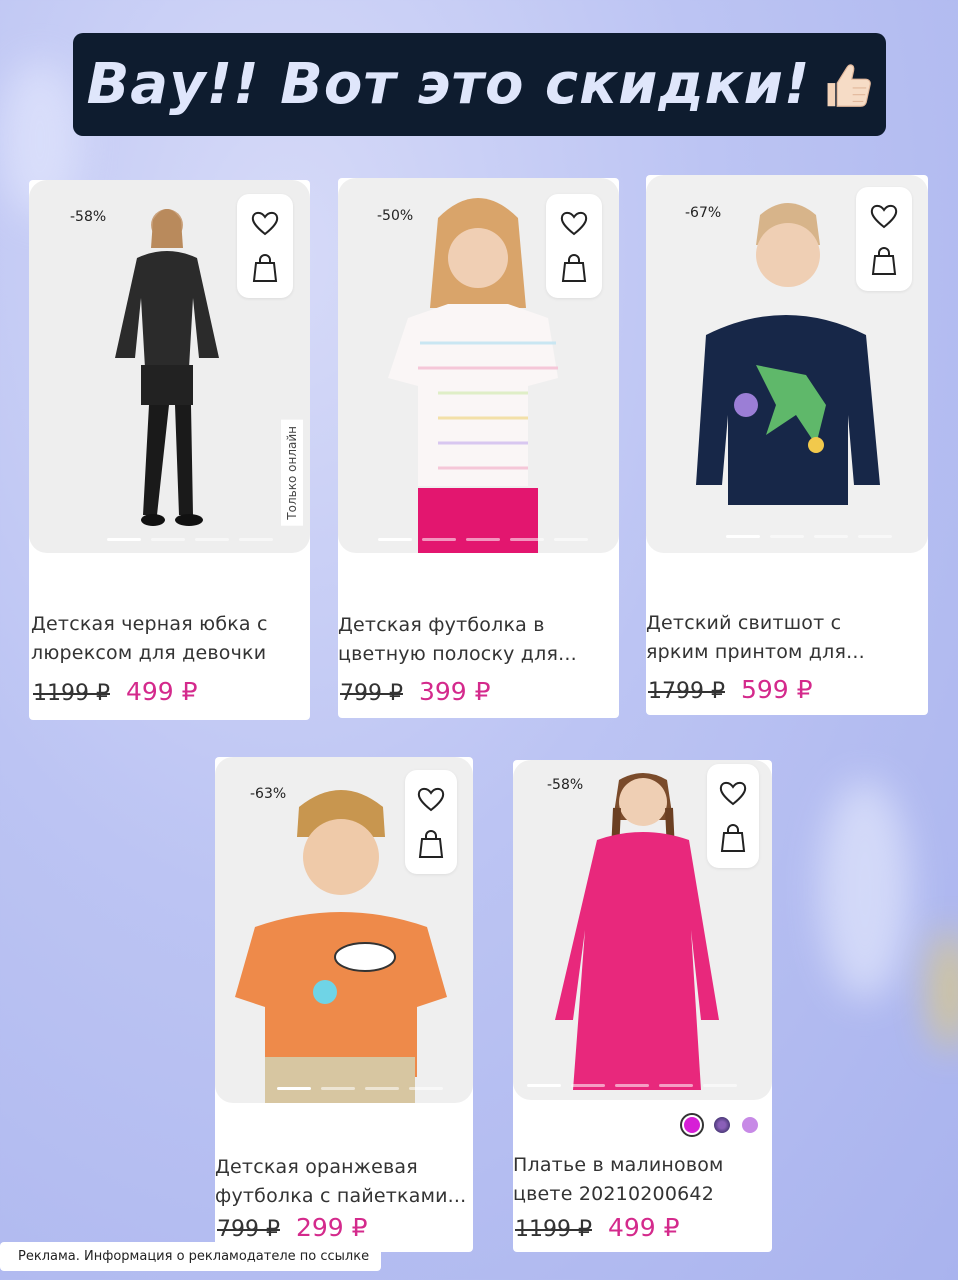  Describe the element at coordinates (448, 84) in the screenshot. I see `banner-title: Вау!! Вот это скидки!` at that location.